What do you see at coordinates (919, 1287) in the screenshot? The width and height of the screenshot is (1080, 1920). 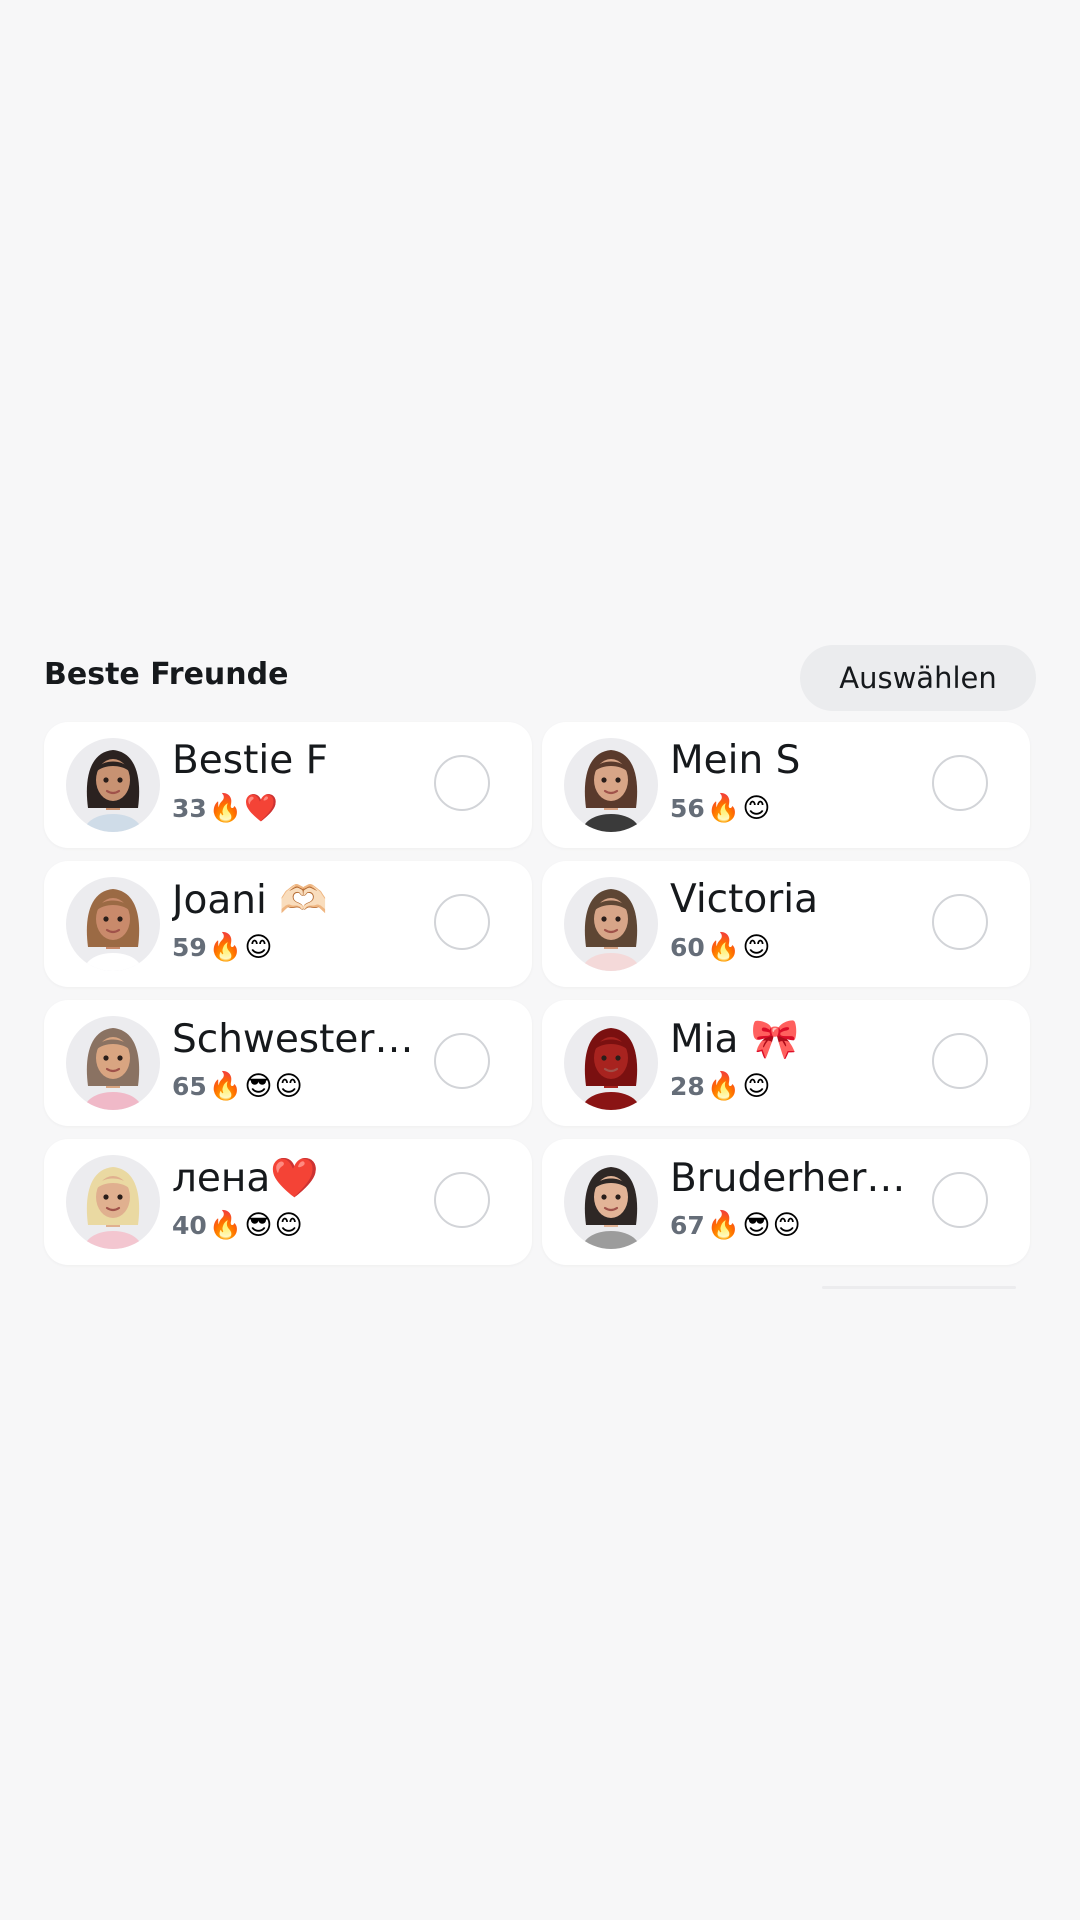 I see `scroll-indicator` at bounding box center [919, 1287].